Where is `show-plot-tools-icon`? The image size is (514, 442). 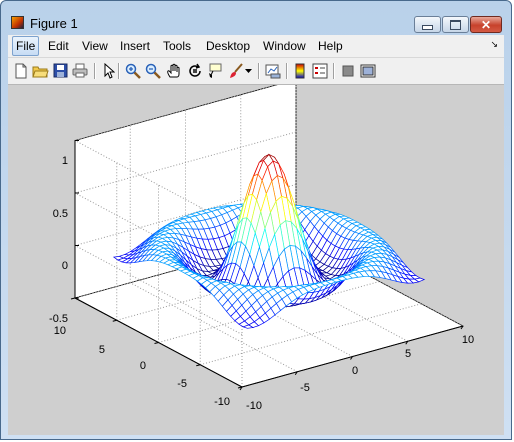 show-plot-tools-icon is located at coordinates (367, 70).